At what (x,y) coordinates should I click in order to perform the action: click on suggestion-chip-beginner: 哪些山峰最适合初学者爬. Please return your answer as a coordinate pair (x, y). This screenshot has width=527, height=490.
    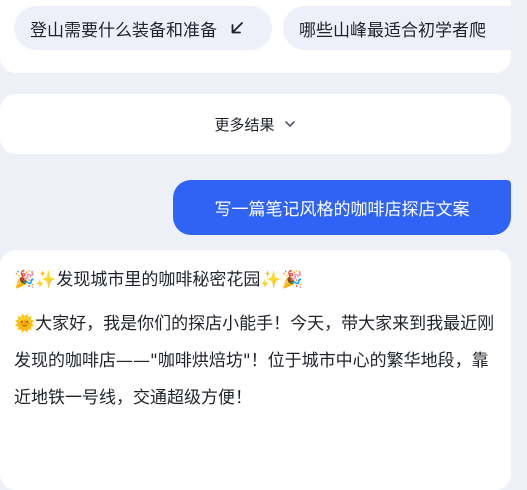
    Looking at the image, I should click on (397, 28).